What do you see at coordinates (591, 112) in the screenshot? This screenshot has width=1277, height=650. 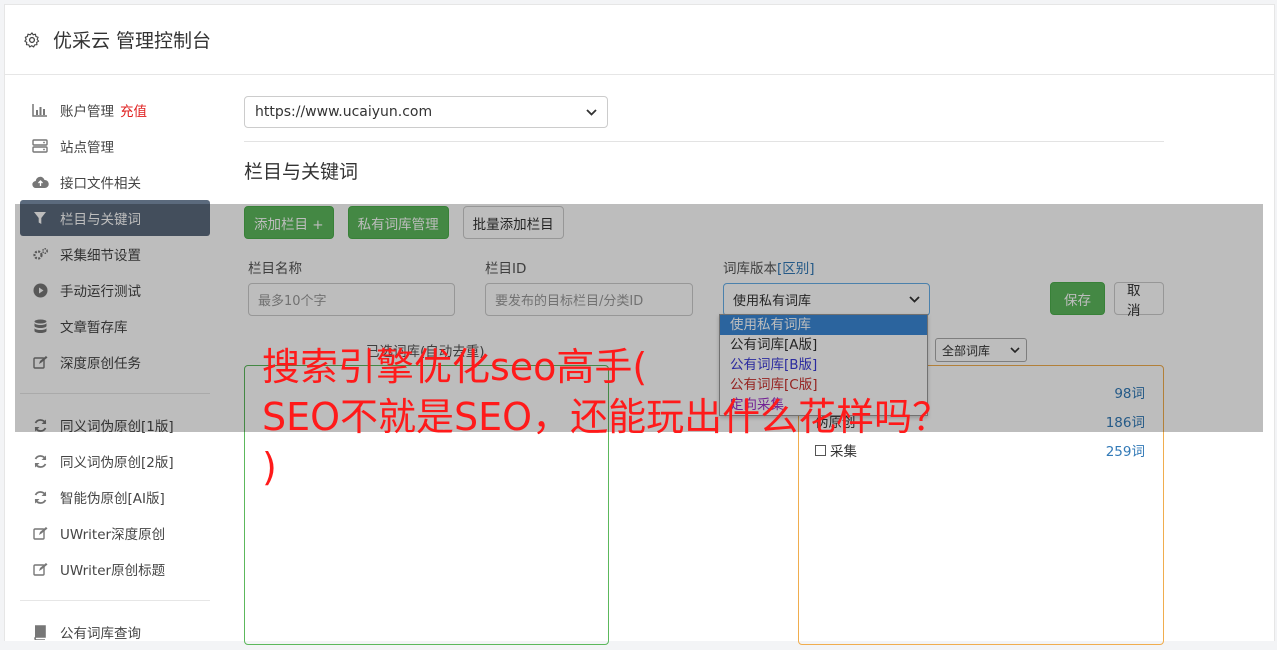 I see `chevron-down-icon` at bounding box center [591, 112].